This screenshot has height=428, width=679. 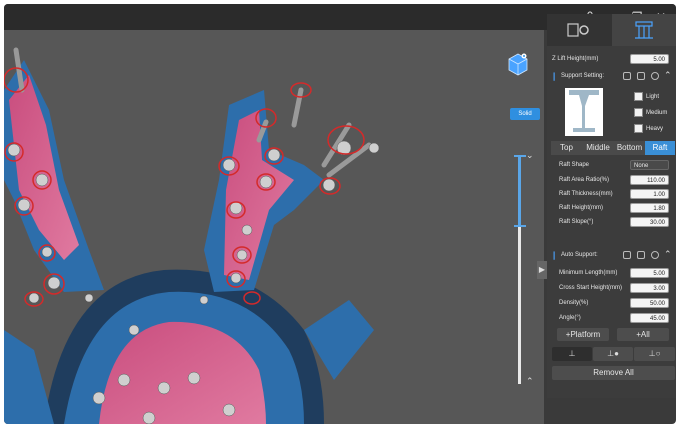 What do you see at coordinates (649, 165) in the screenshot?
I see `raft-shape-select: None` at bounding box center [649, 165].